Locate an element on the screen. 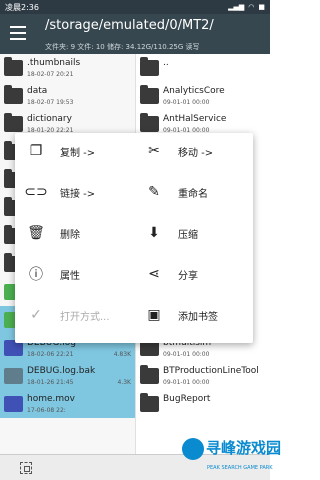 This screenshot has height=480, width=320. menu-item-label: 删除 is located at coordinates (70, 235).